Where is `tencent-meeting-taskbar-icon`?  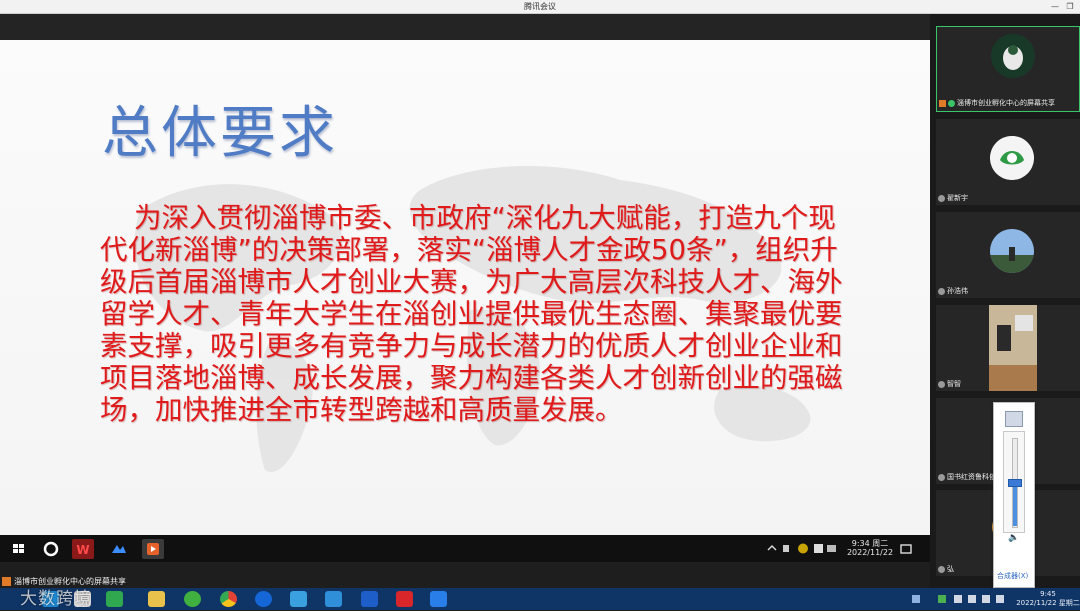 tencent-meeting-taskbar-icon is located at coordinates (438, 599).